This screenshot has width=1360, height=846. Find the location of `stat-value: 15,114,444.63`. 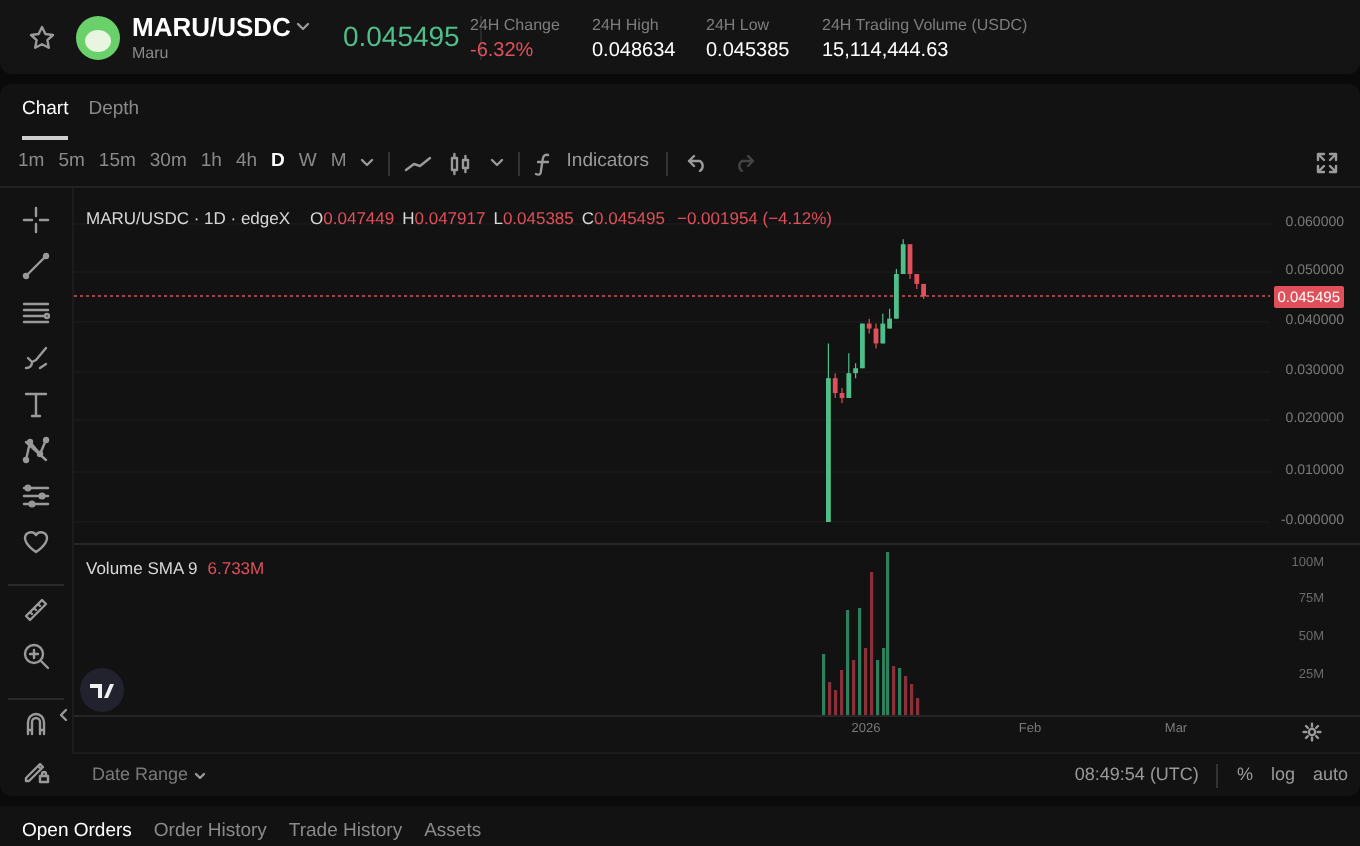

stat-value: 15,114,444.63 is located at coordinates (886, 52).